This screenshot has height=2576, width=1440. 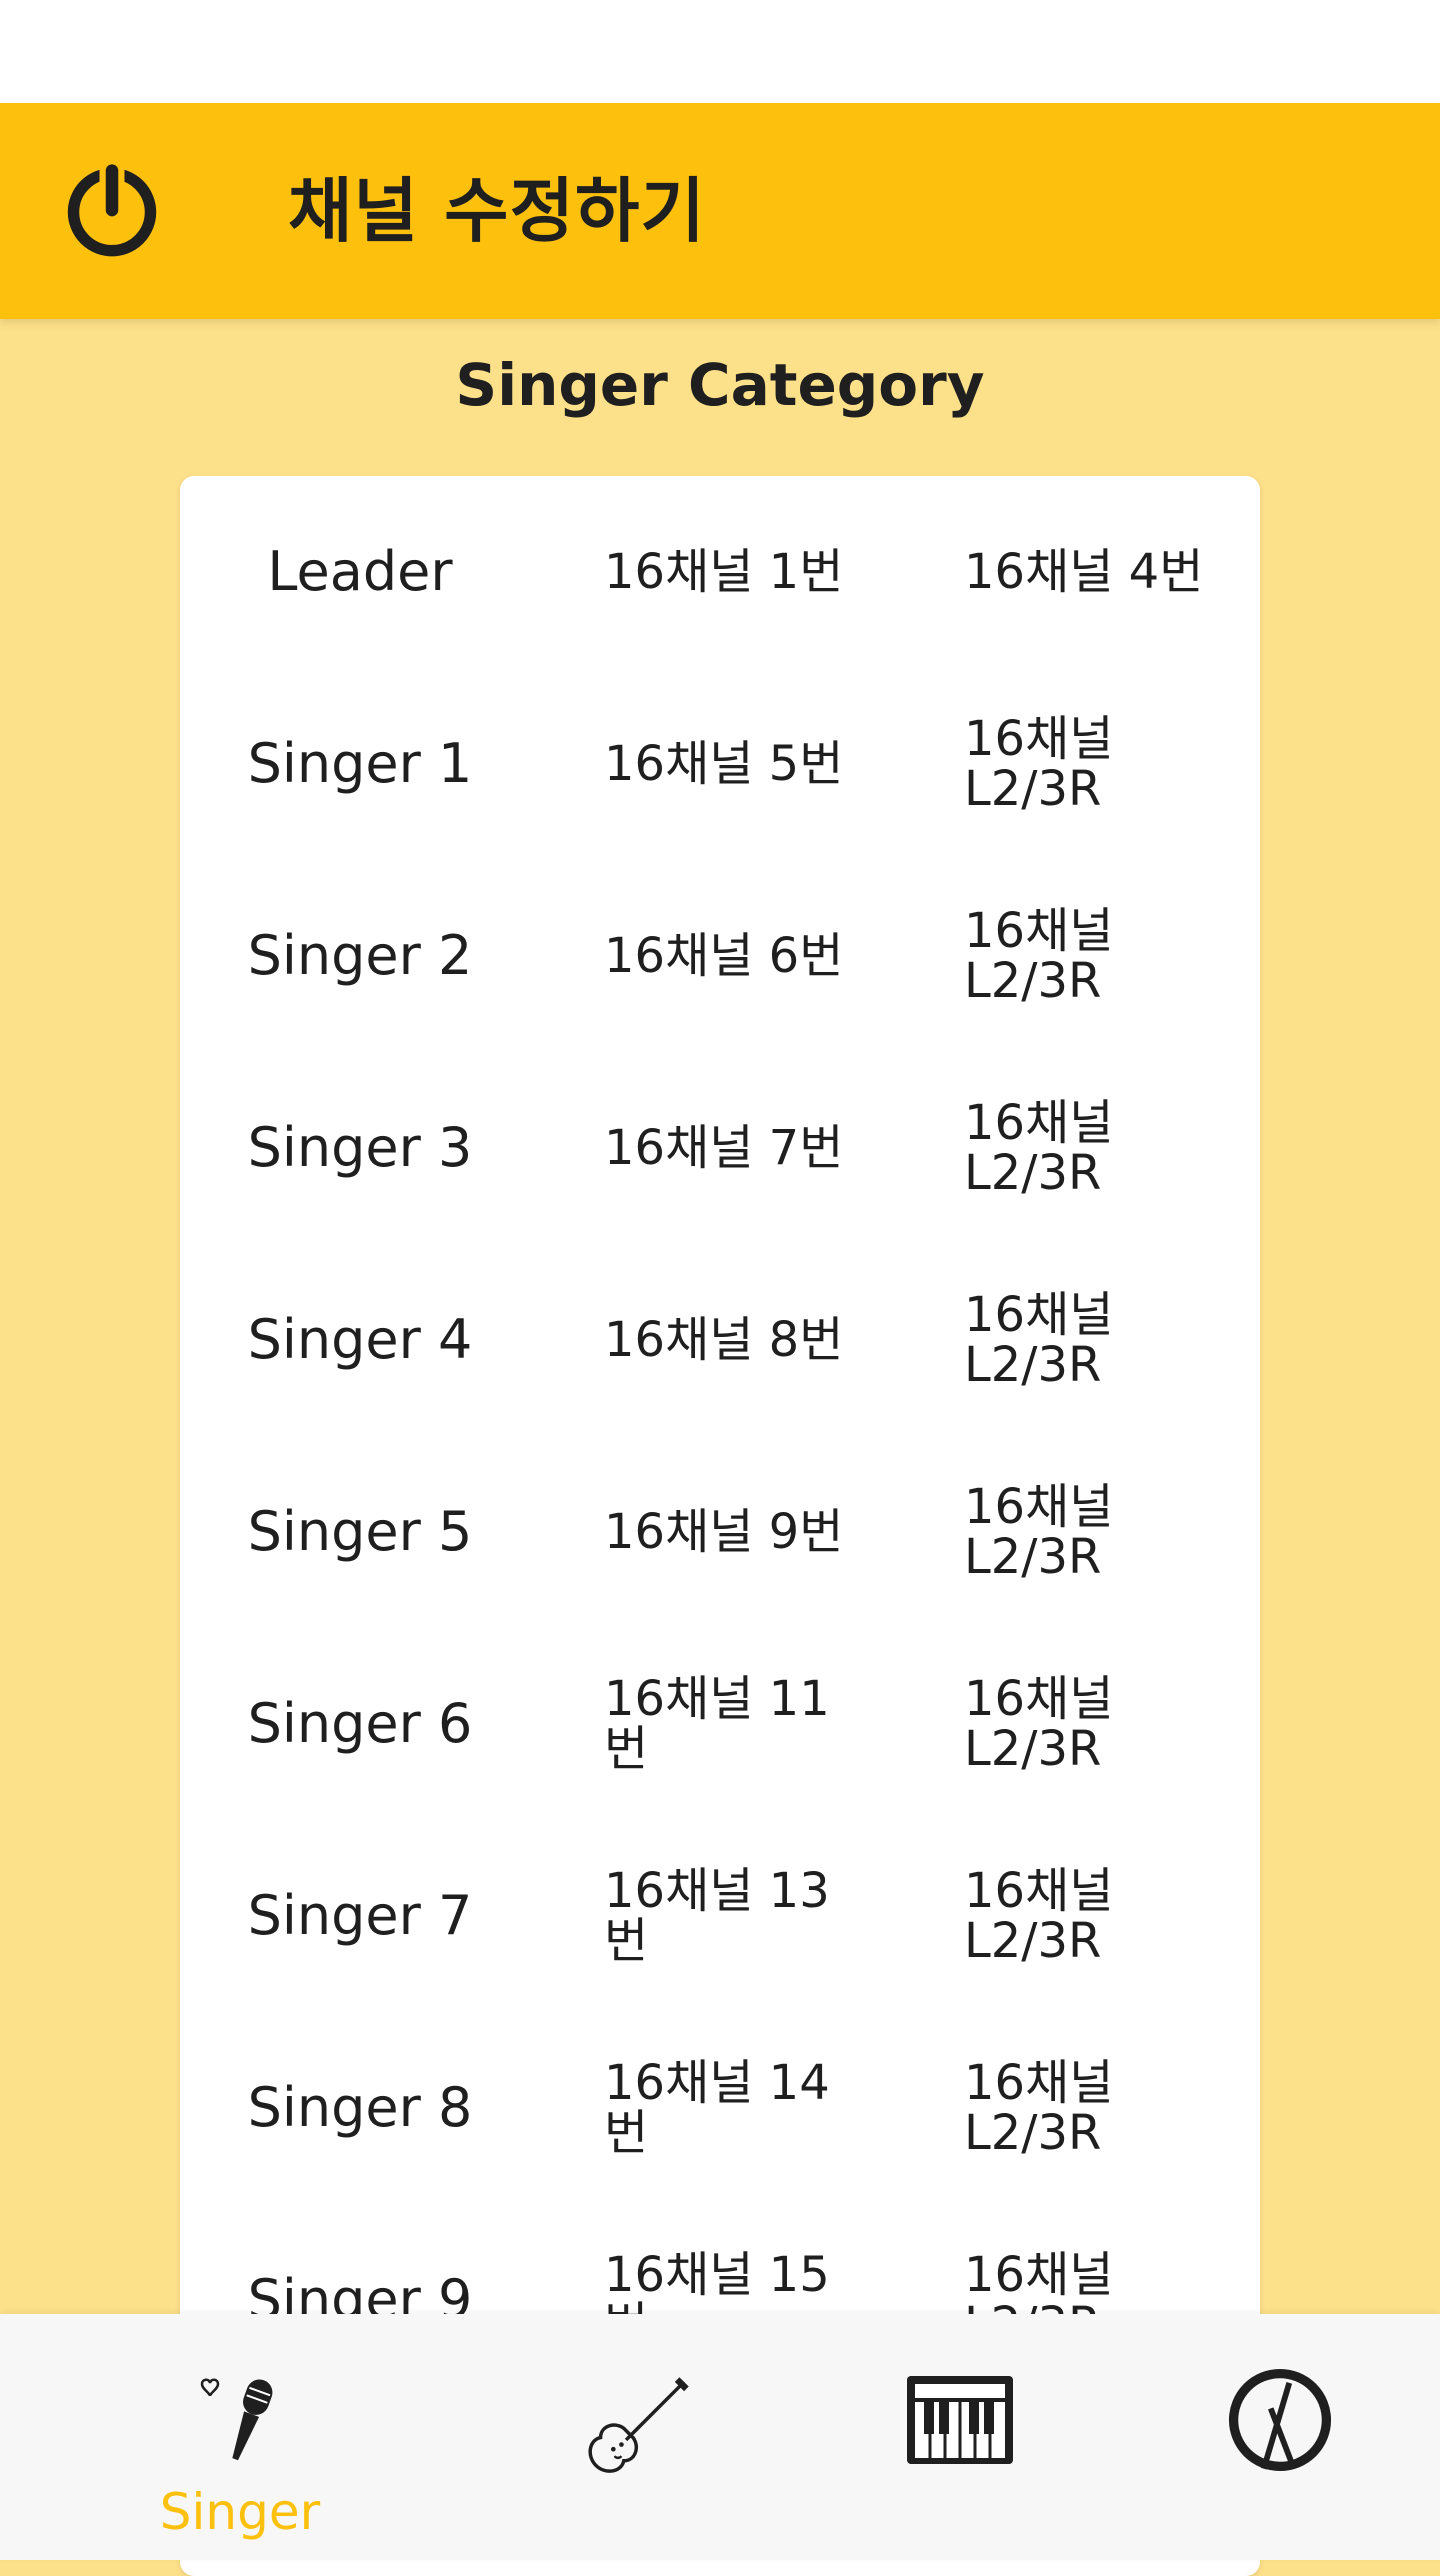 I want to click on section-title: Singer Category, so click(x=720, y=385).